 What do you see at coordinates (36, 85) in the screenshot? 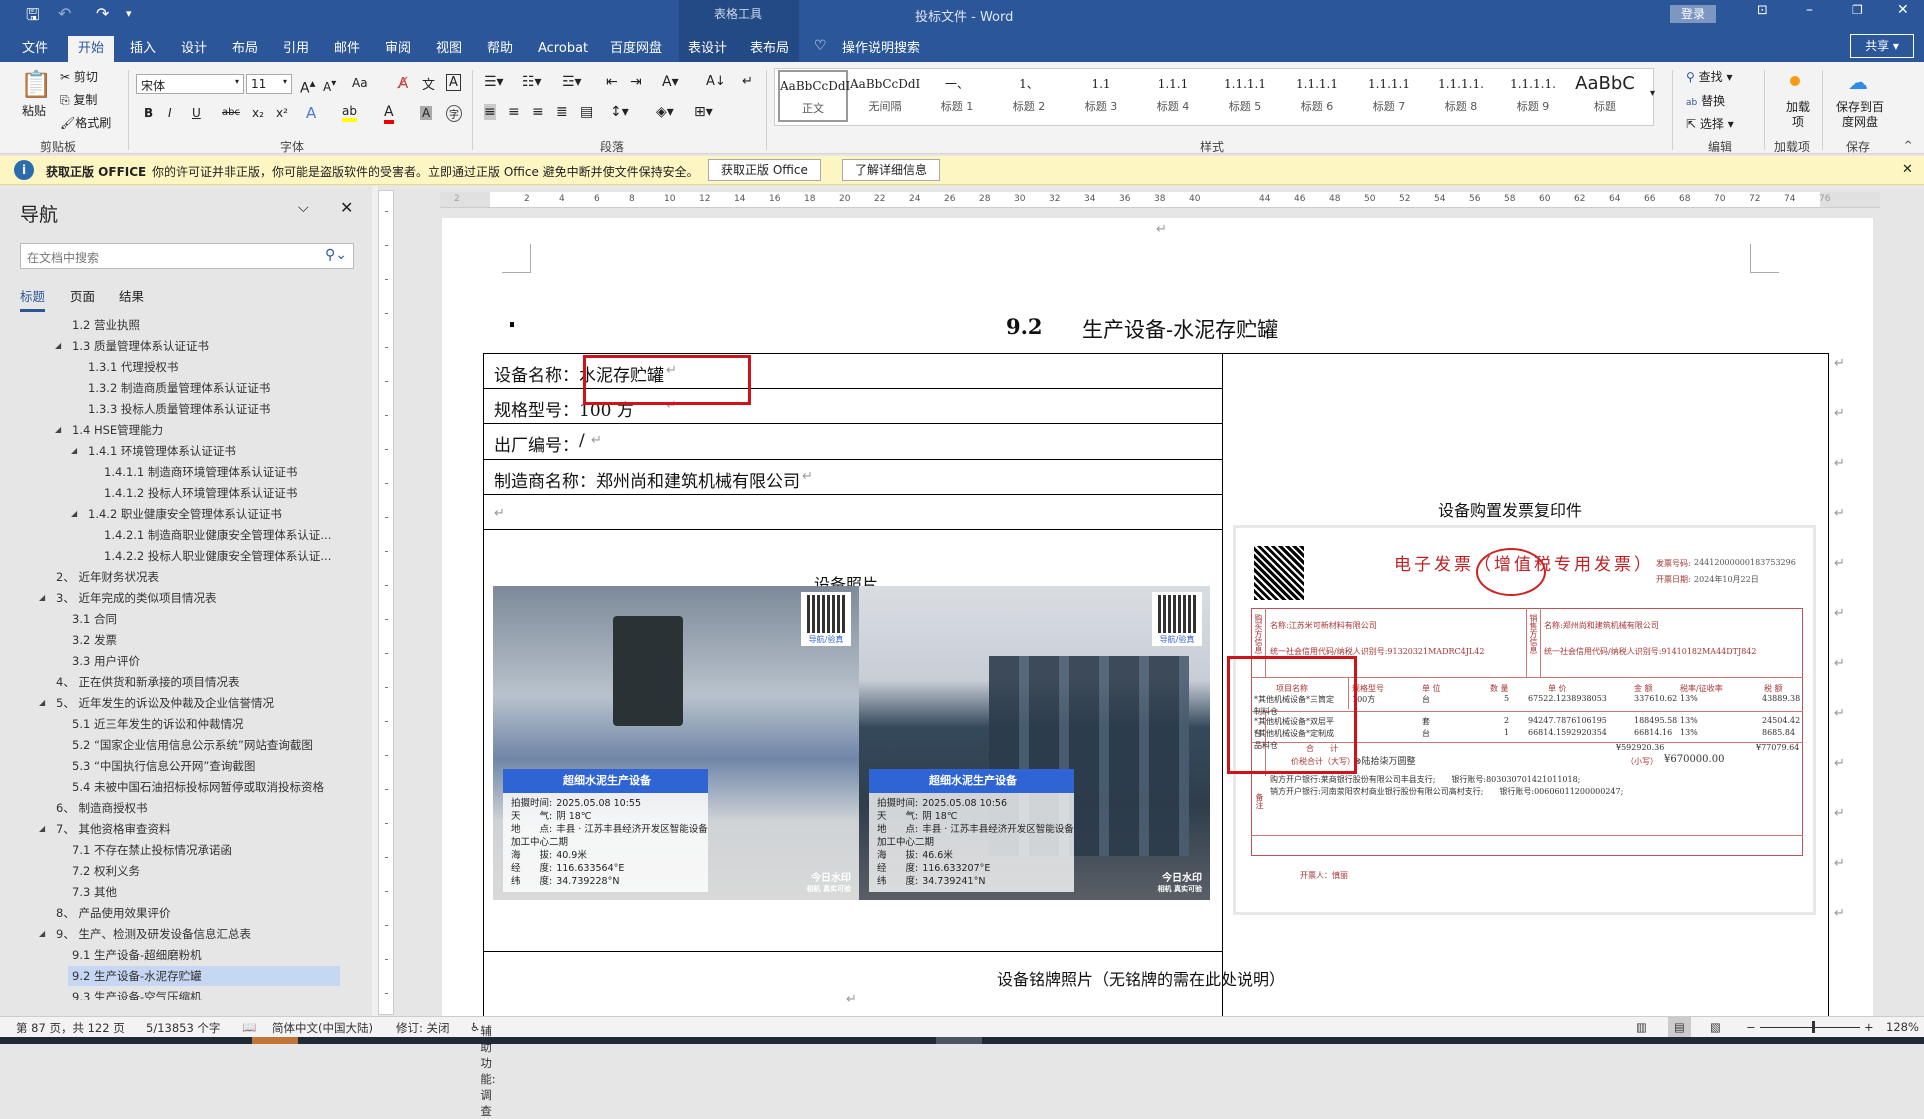
I see `paste-icon: 📋` at bounding box center [36, 85].